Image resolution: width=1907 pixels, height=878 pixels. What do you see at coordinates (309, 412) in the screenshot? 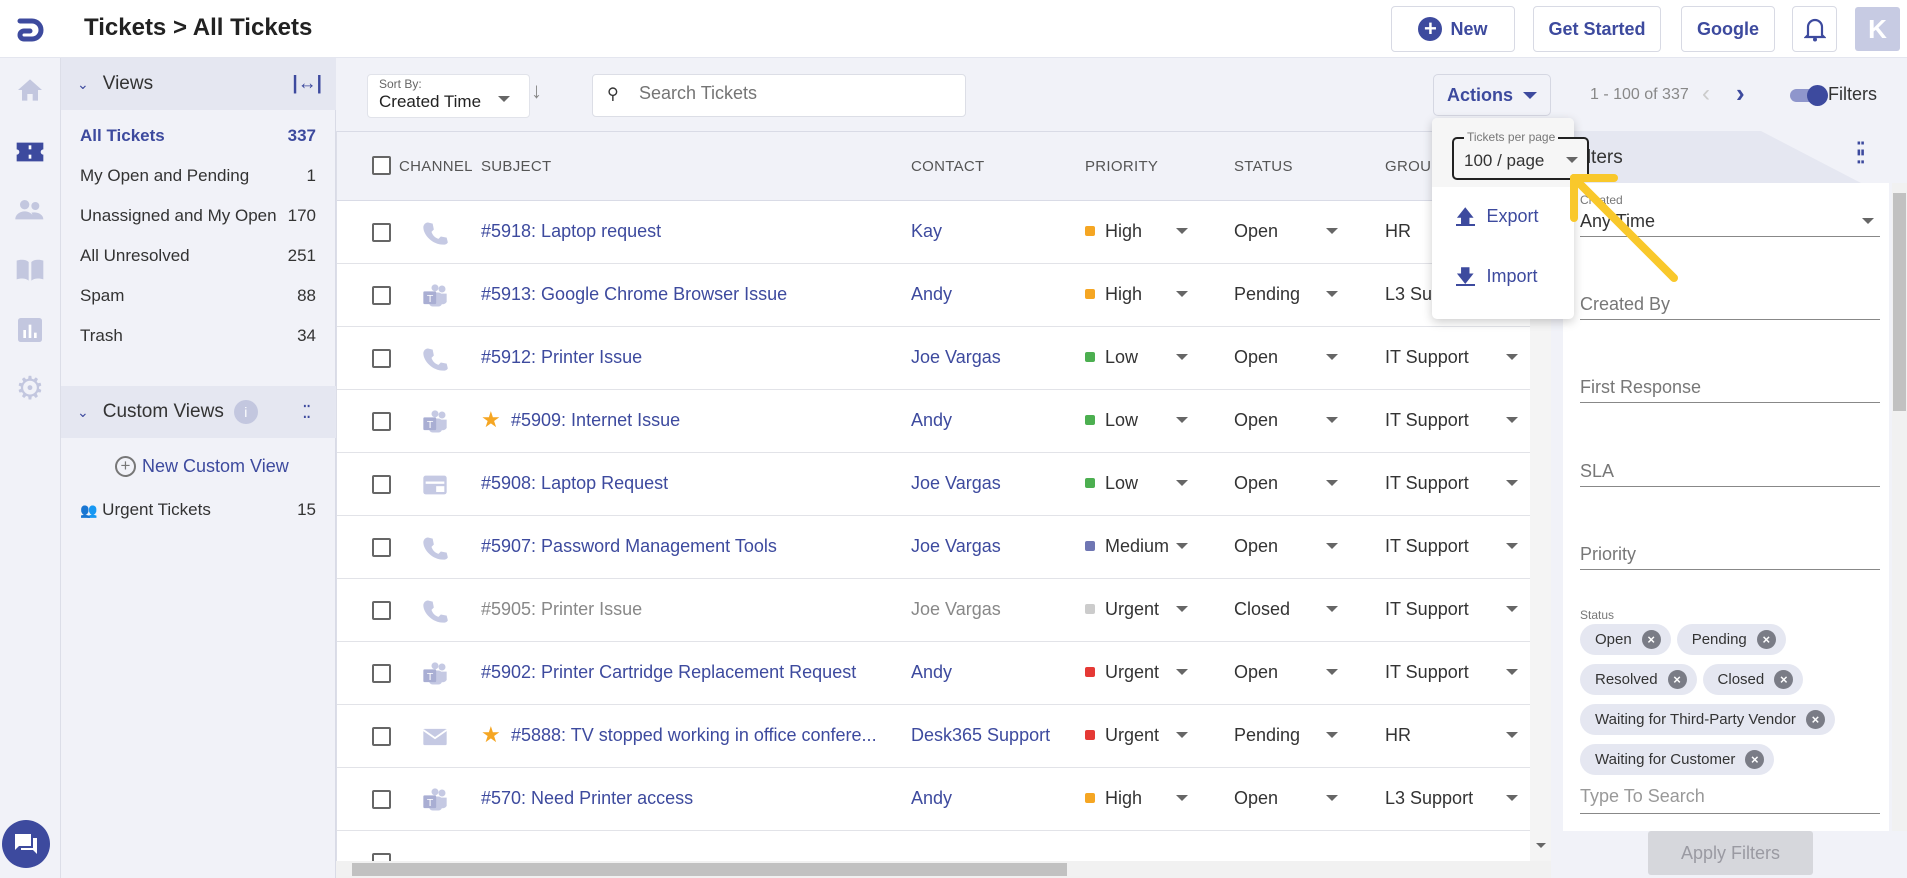
I see `drag-handle-icon: ⁚⁚` at bounding box center [309, 412].